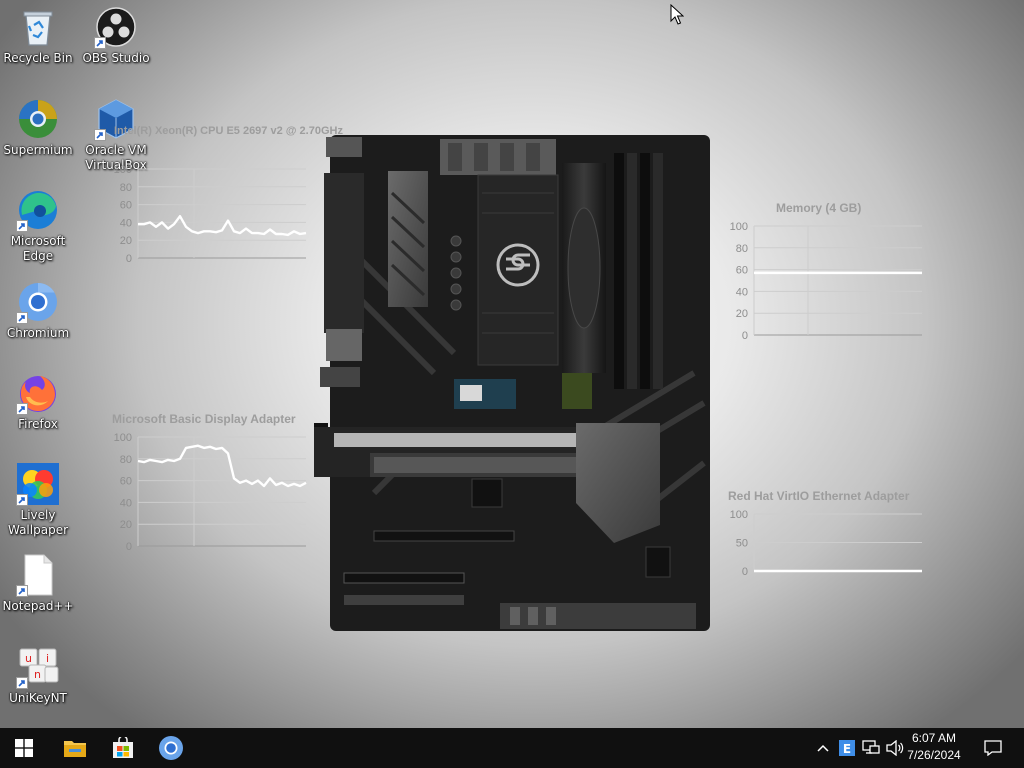  I want to click on network-usage-widget: Red Hat VirtIO Ethernet Adapter 100 50 0, so click(828, 536).